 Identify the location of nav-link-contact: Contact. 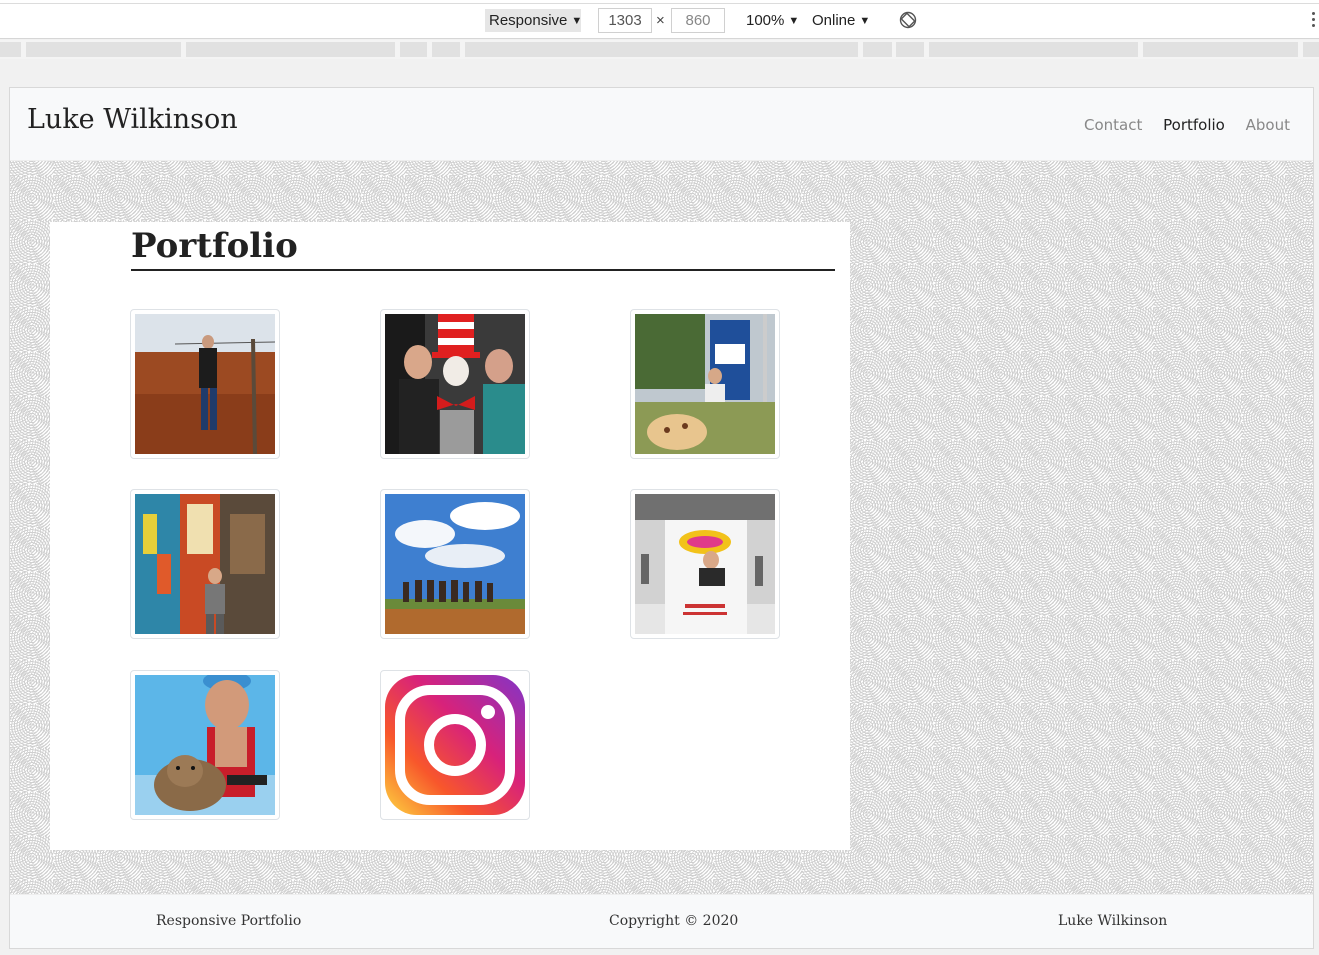
(1113, 125).